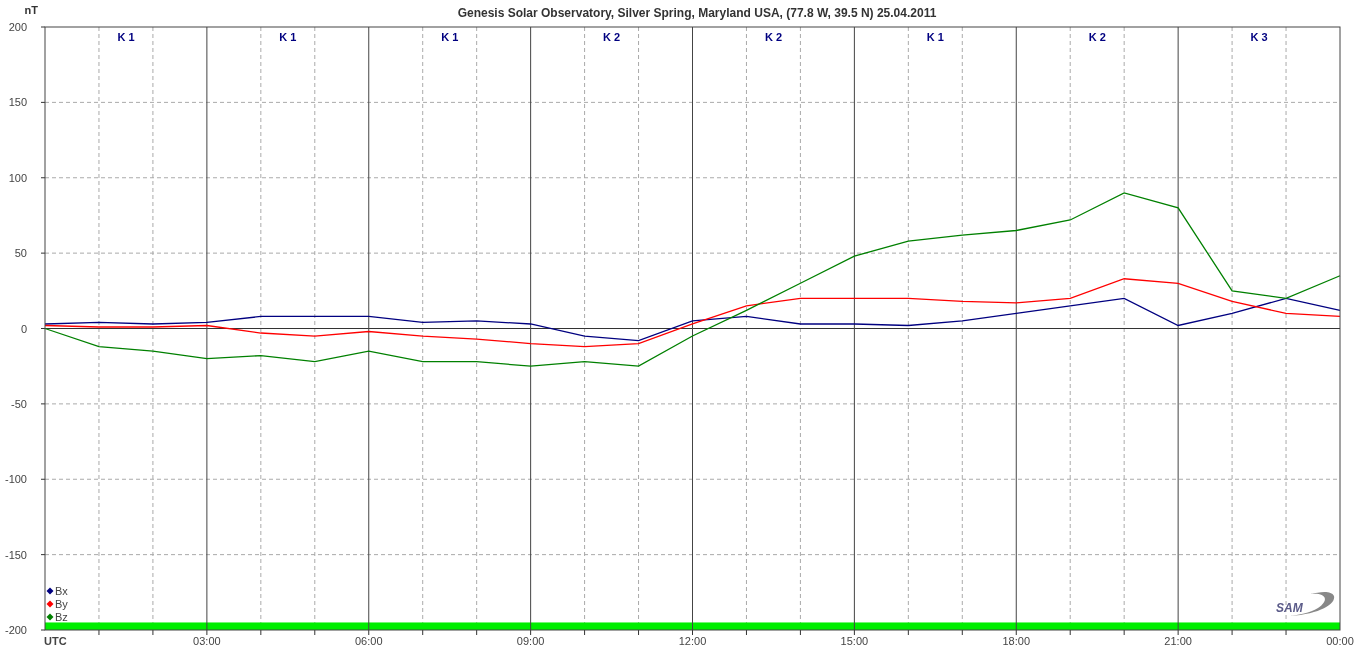 The height and width of the screenshot is (657, 1360). Describe the element at coordinates (17, 102) in the screenshot. I see `y-tick-label: 150` at that location.